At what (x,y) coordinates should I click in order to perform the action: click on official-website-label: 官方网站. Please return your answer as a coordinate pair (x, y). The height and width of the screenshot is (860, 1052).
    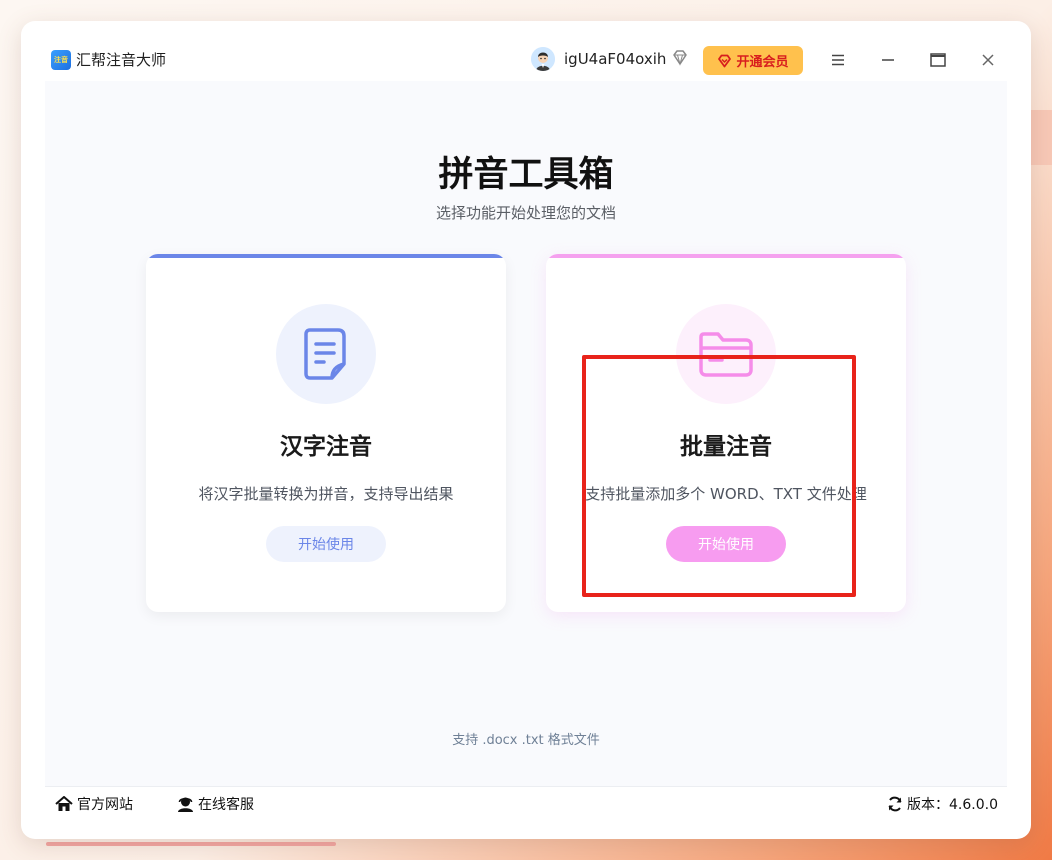
    Looking at the image, I should click on (105, 805).